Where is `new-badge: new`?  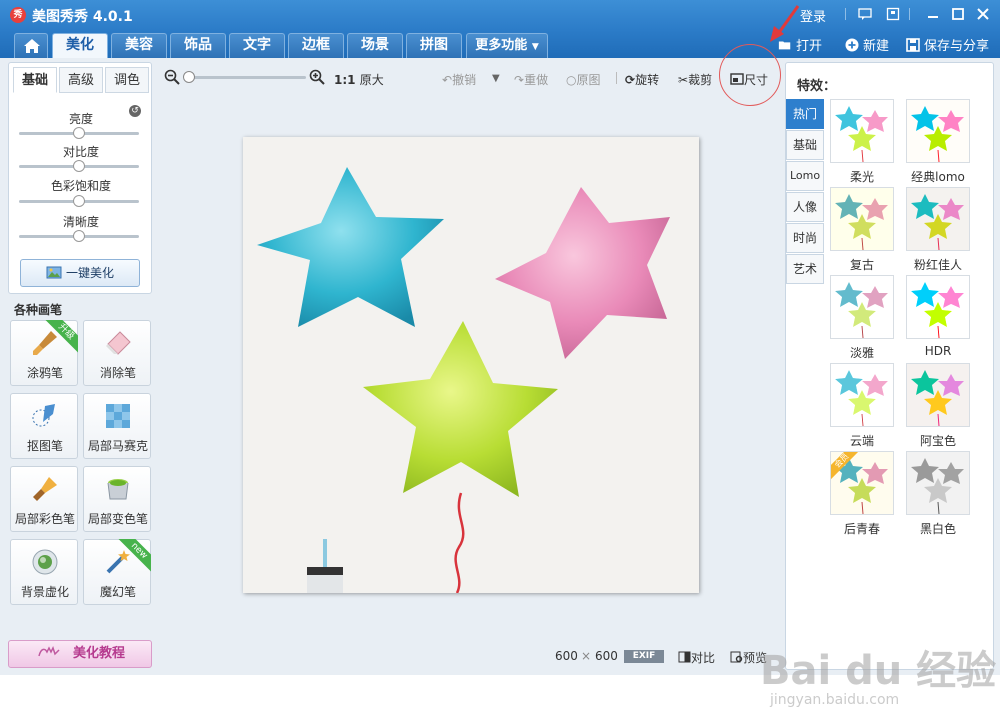
new-badge: new is located at coordinates (134, 556).